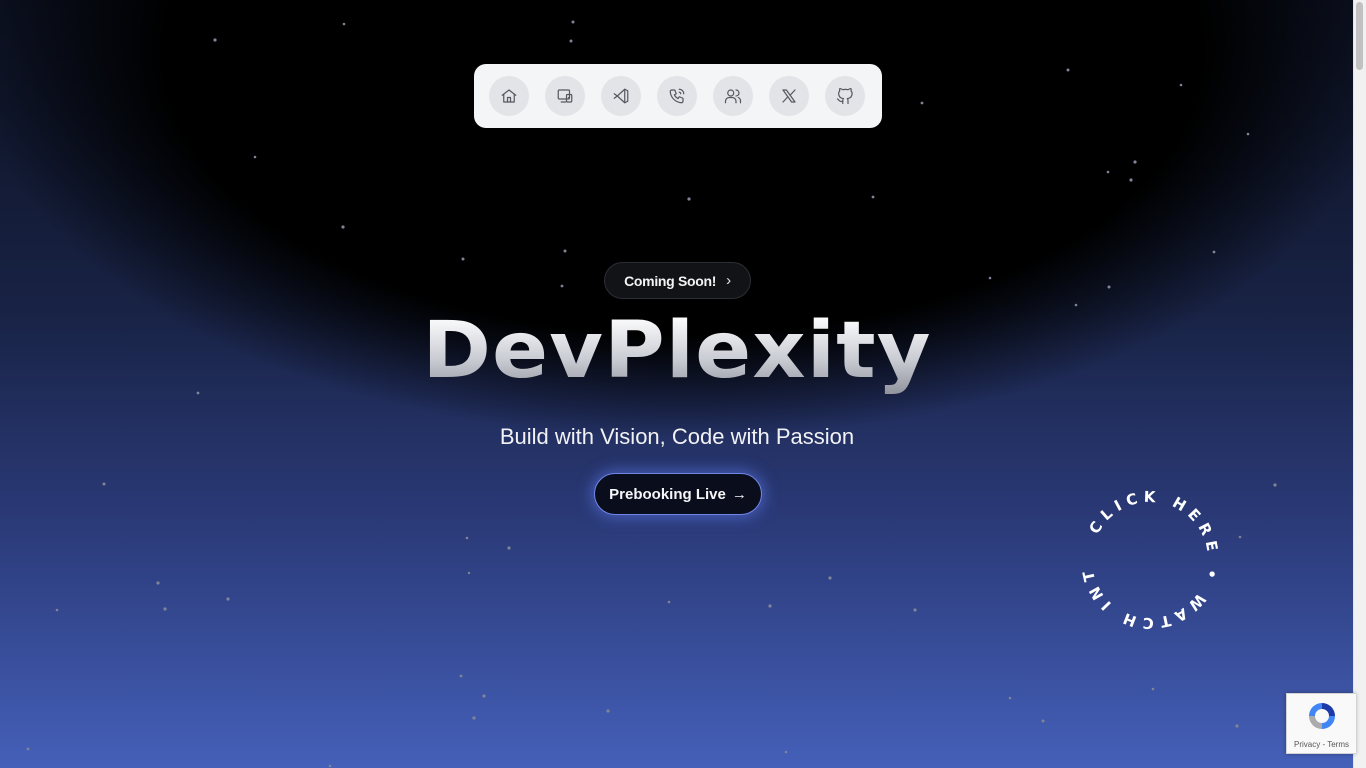 Image resolution: width=1366 pixels, height=768 pixels. Describe the element at coordinates (1307, 744) in the screenshot. I see `privacy-link: Privacy` at that location.